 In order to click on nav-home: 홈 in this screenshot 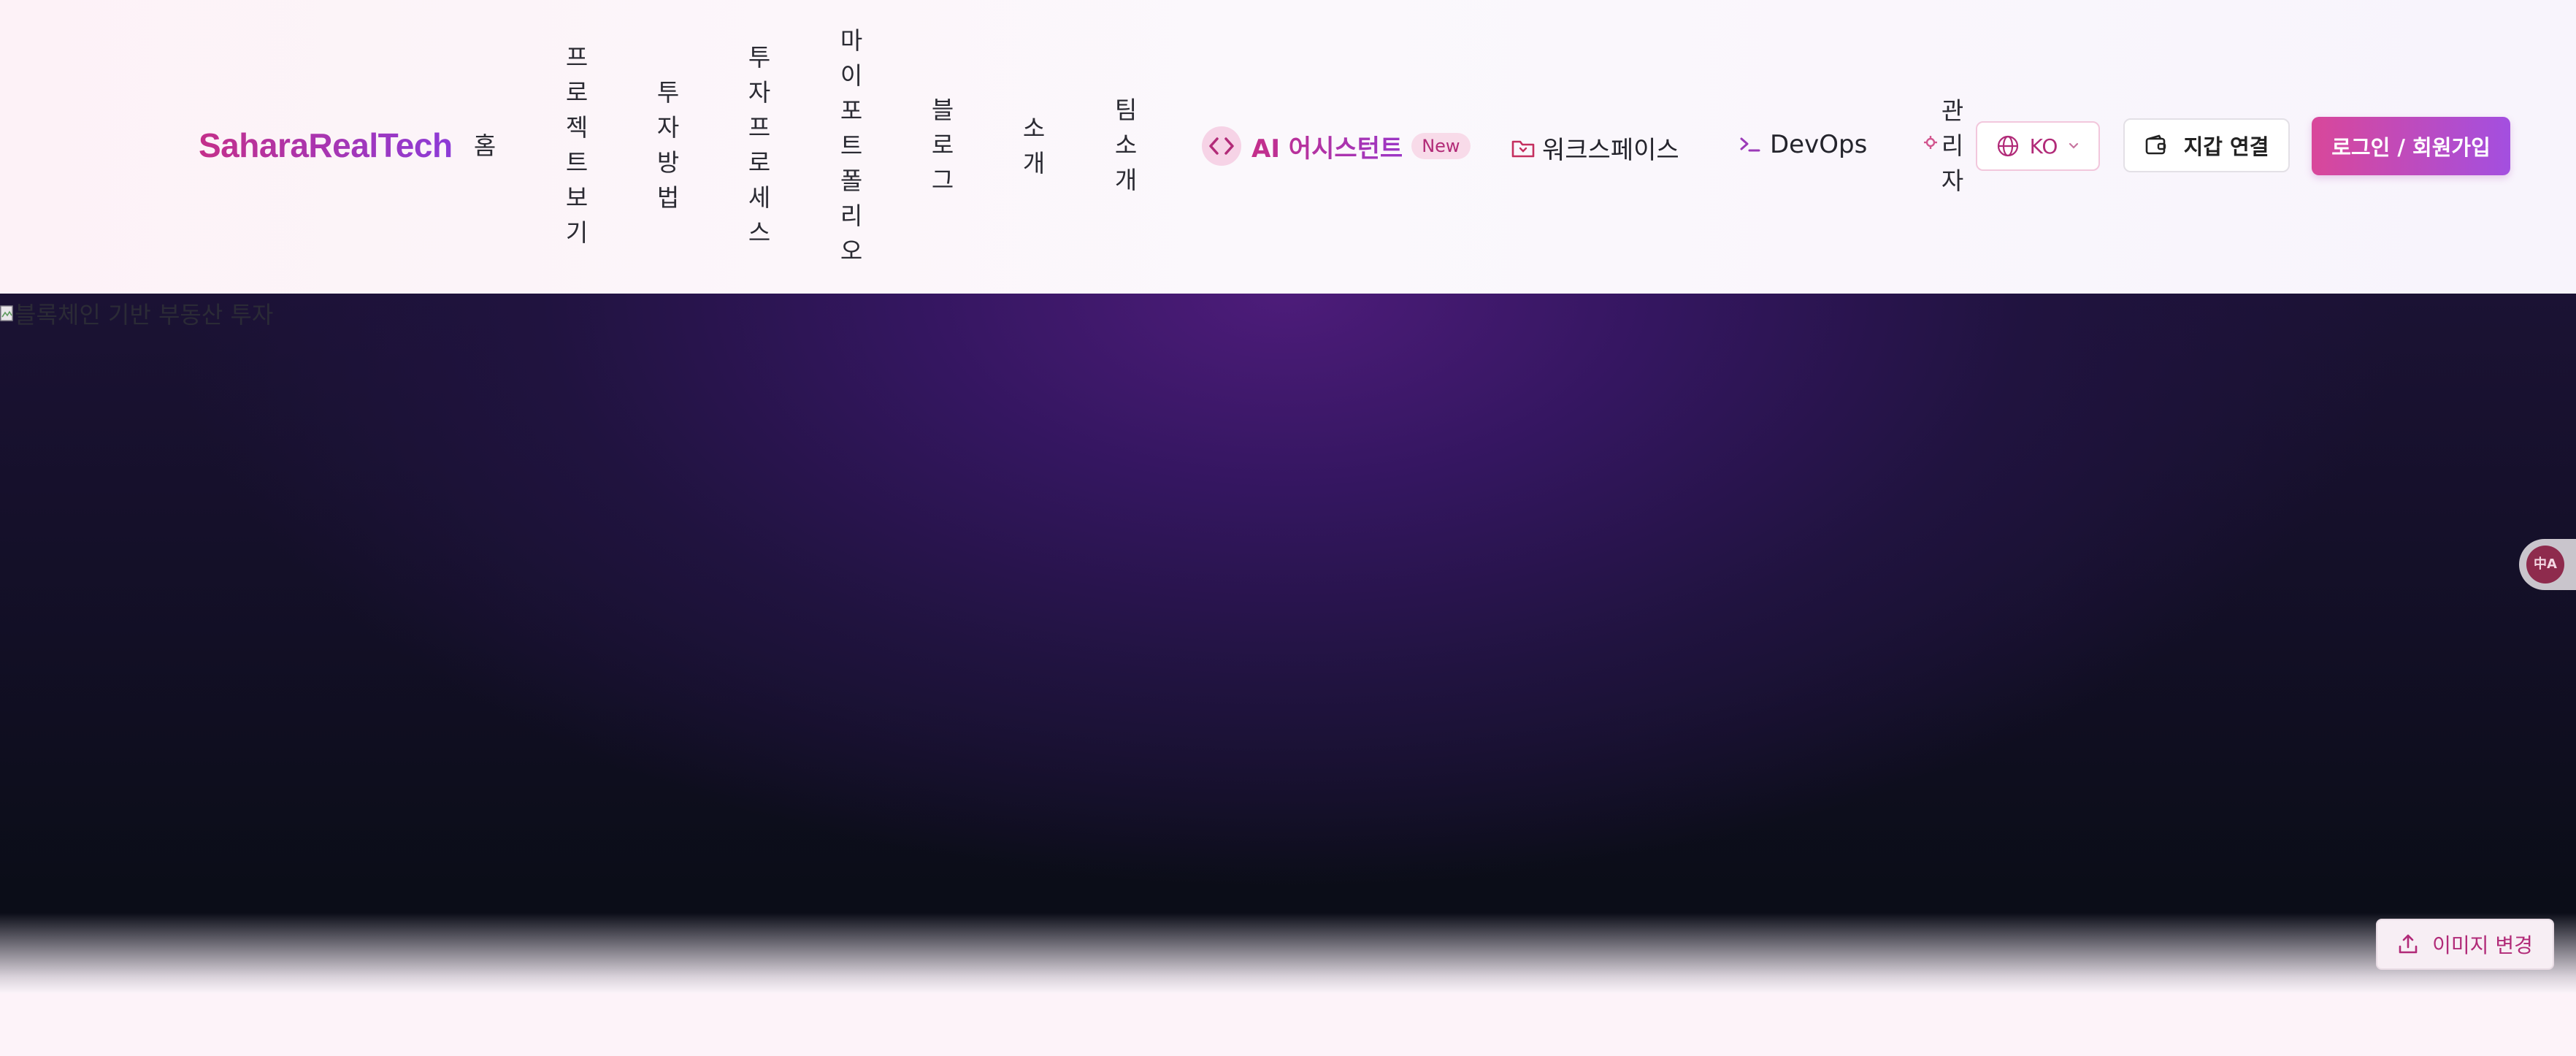, I will do `click(484, 146)`.